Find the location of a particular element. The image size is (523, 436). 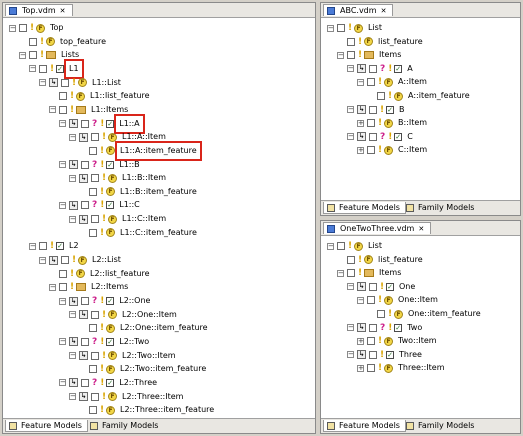

tab-top-vdm: Top.vdm ✕ is located at coordinates (39, 10).